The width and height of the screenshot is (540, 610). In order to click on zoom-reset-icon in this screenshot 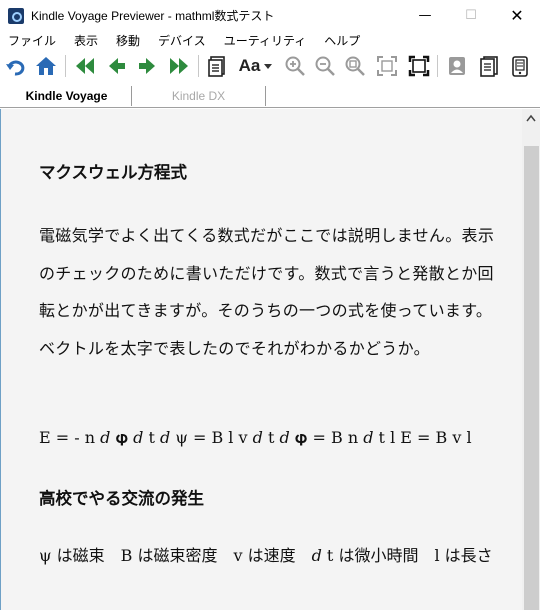, I will do `click(355, 66)`.